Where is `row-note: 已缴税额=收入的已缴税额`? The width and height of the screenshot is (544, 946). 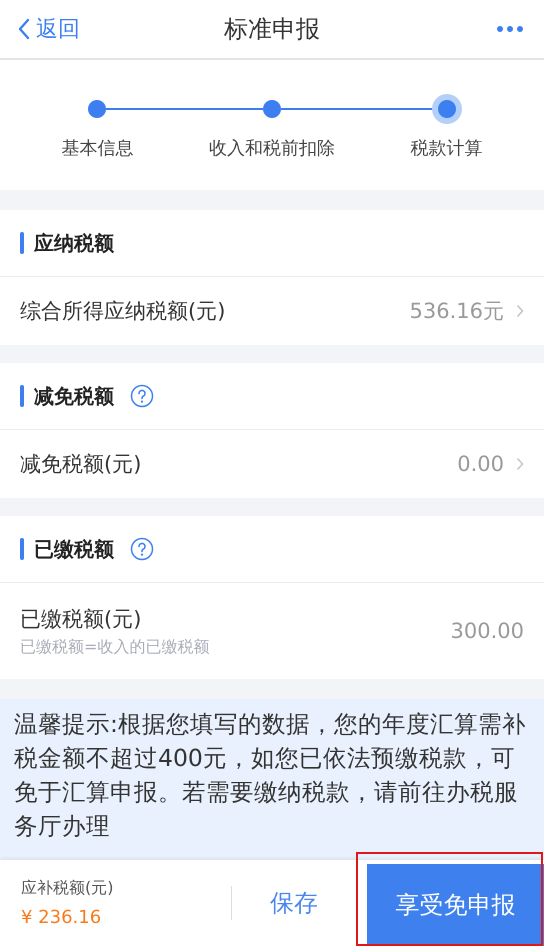 row-note: 已缴税额=收入的已缴税额 is located at coordinates (115, 647).